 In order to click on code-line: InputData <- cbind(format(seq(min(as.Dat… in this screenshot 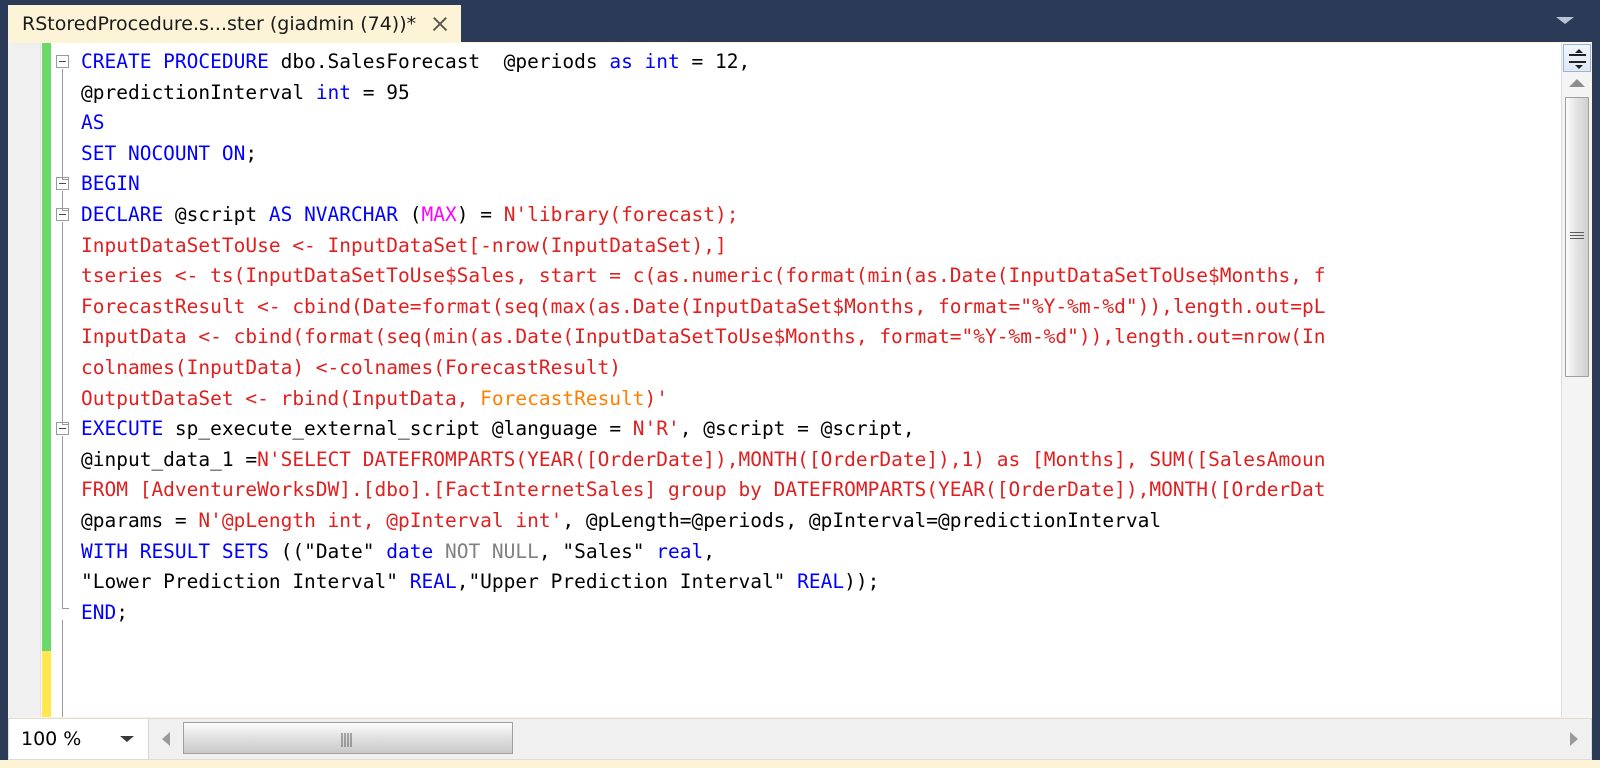, I will do `click(816, 337)`.